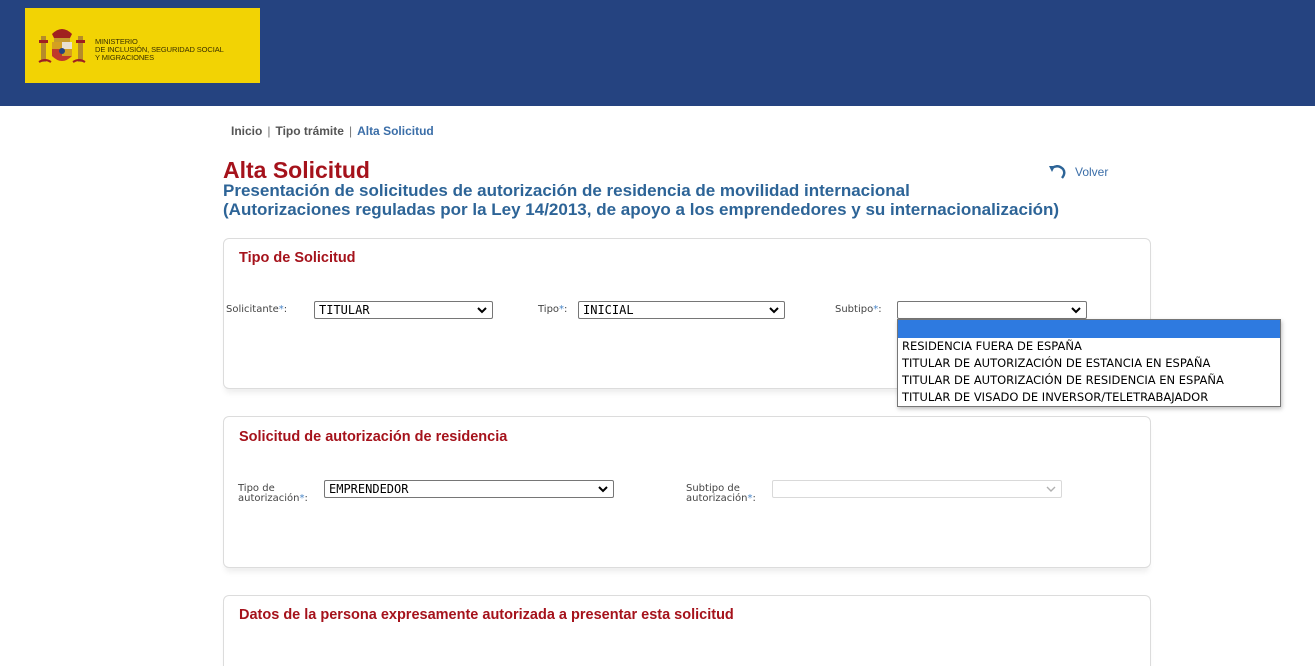  Describe the element at coordinates (681, 310) in the screenshot. I see `tipo-select: INICIAL` at that location.